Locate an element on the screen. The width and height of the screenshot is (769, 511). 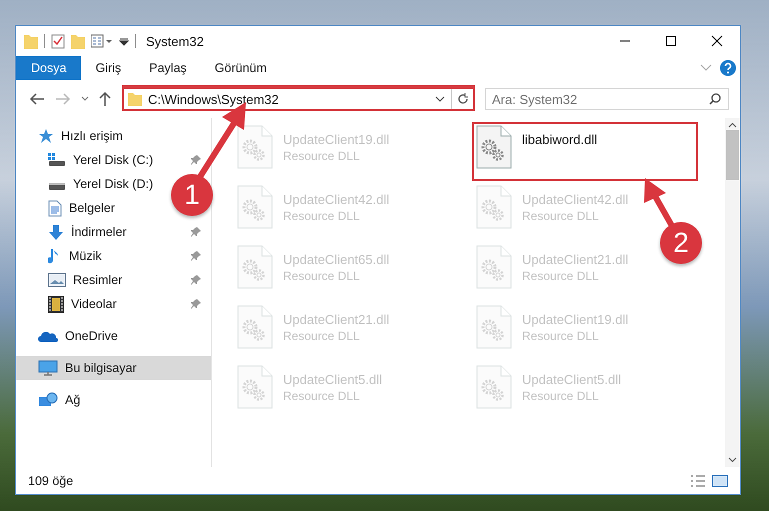
sidebar-item: Müzik is located at coordinates (113, 256).